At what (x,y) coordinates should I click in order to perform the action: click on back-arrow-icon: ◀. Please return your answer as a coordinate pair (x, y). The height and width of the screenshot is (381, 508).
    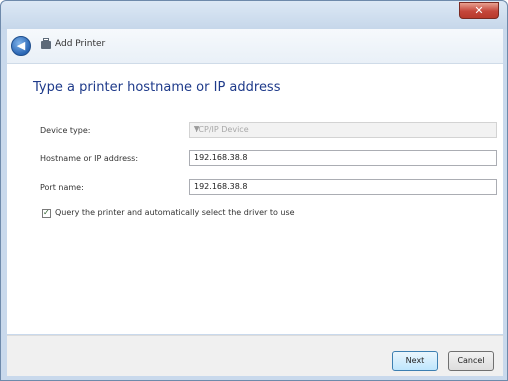
    Looking at the image, I should click on (21, 45).